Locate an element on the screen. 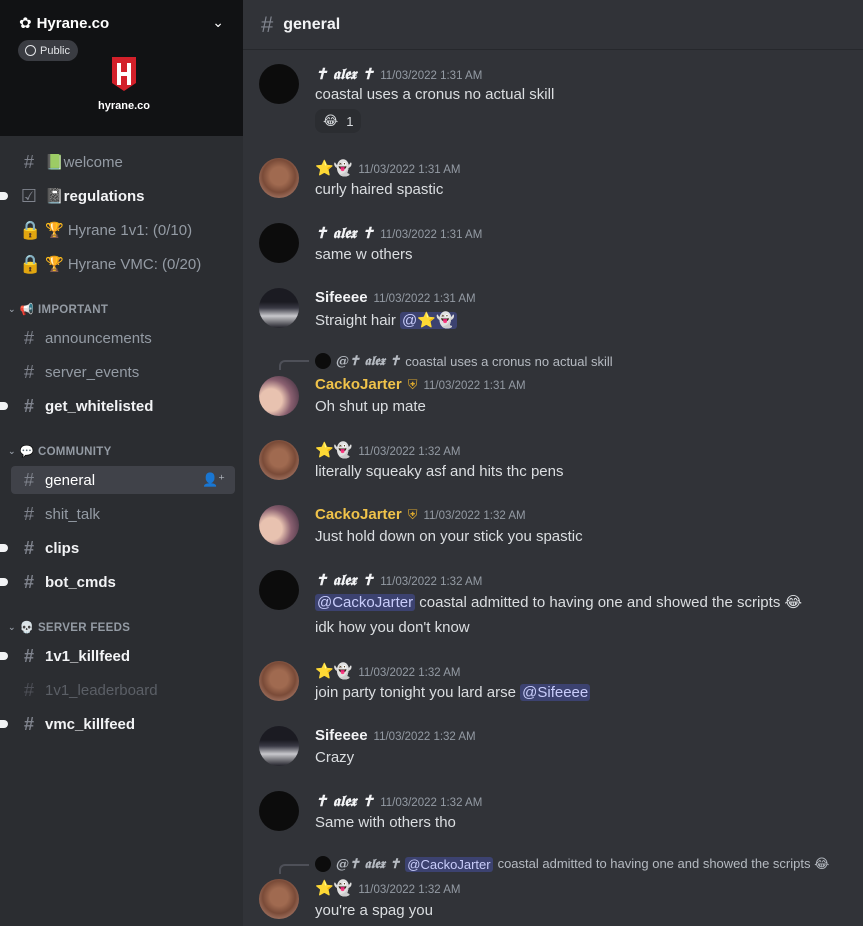 Image resolution: width=863 pixels, height=926 pixels. channel-bot-cmds: # bot_cmds is located at coordinates (117, 582).